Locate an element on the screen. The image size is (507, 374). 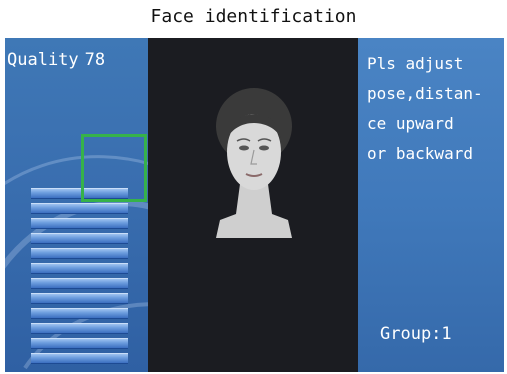
hint-line-2: pose,distan- is located at coordinates (425, 93).